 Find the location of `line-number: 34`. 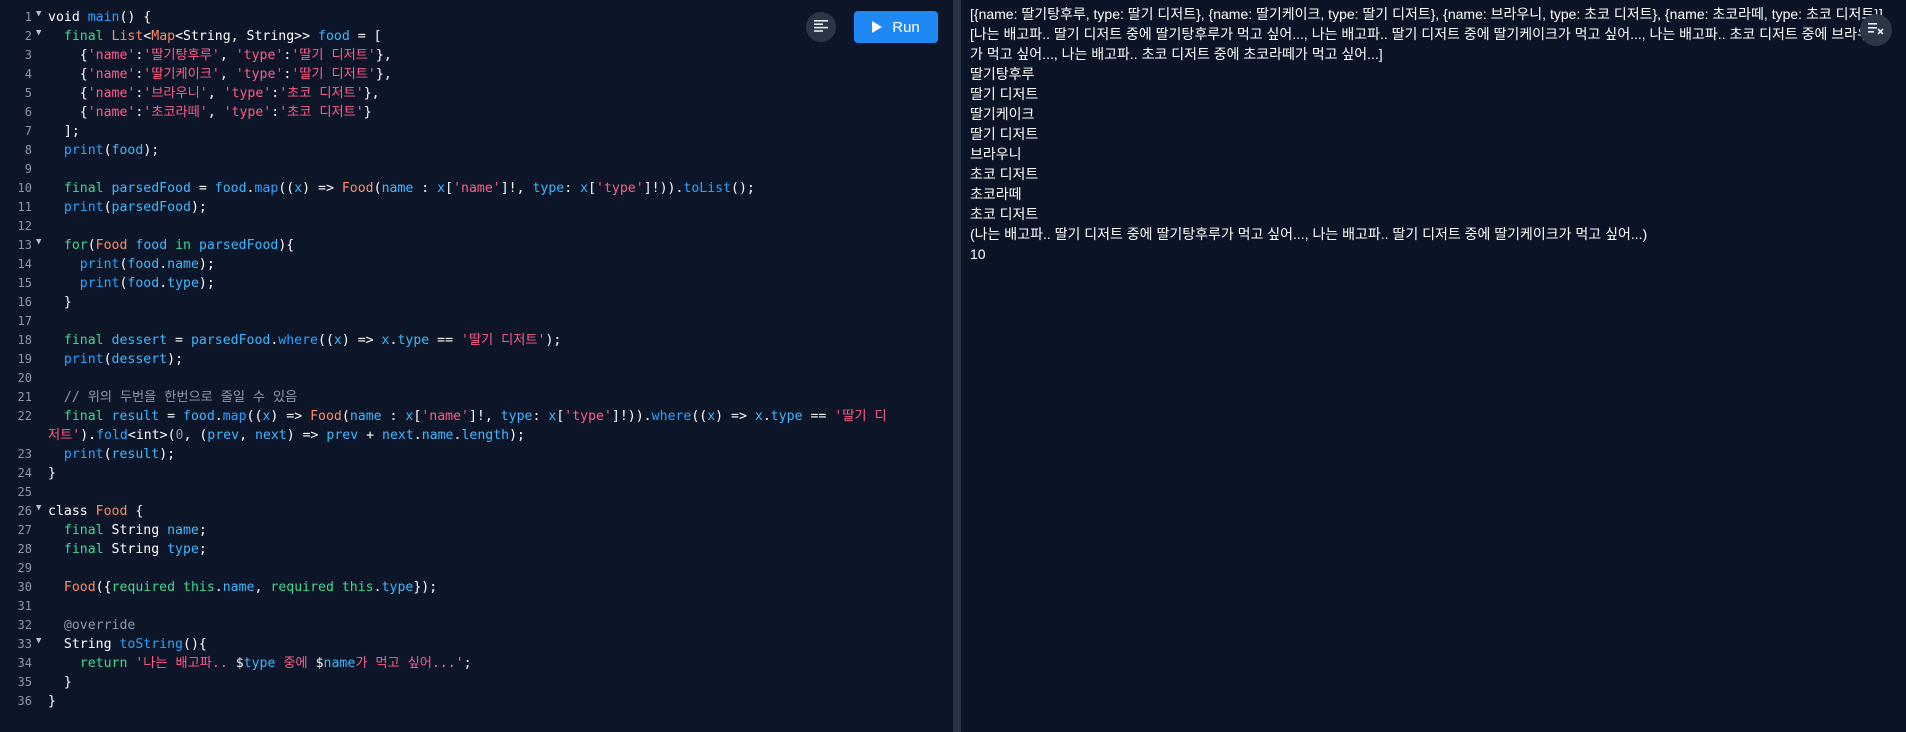

line-number: 34 is located at coordinates (24, 663).